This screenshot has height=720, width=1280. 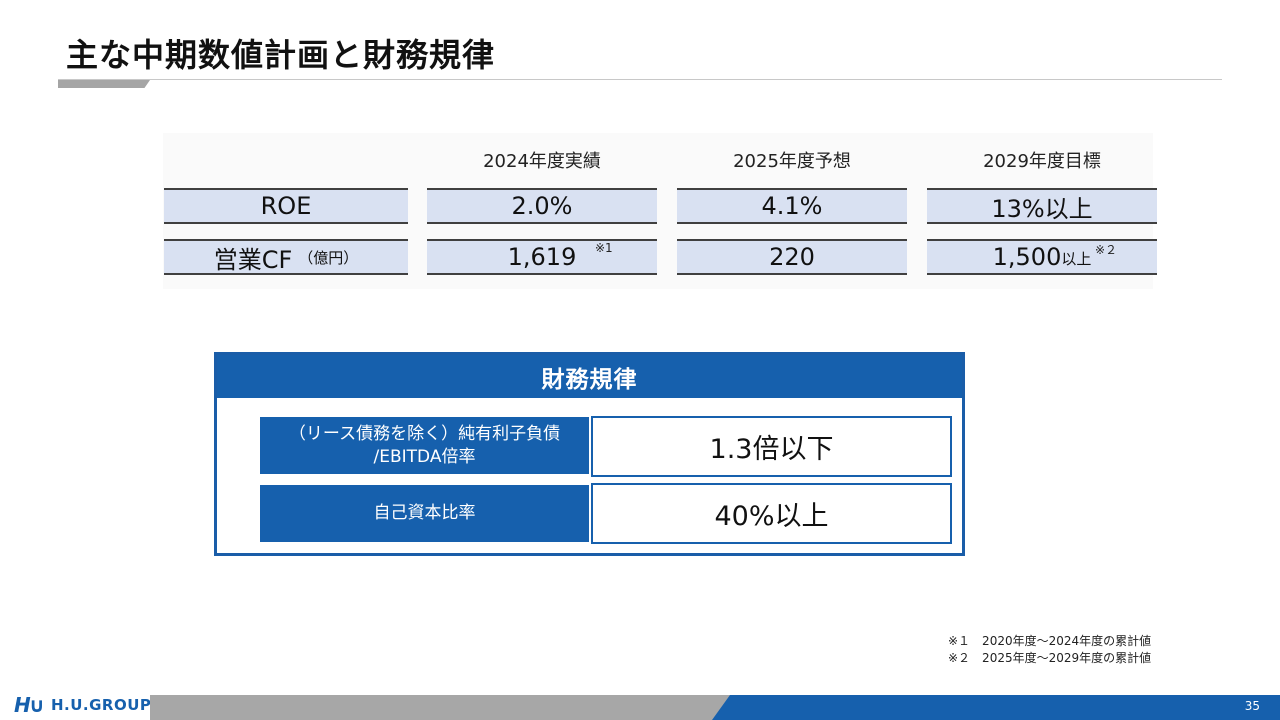 What do you see at coordinates (771, 513) in the screenshot?
I see `value-equity-ratio: 40%以上` at bounding box center [771, 513].